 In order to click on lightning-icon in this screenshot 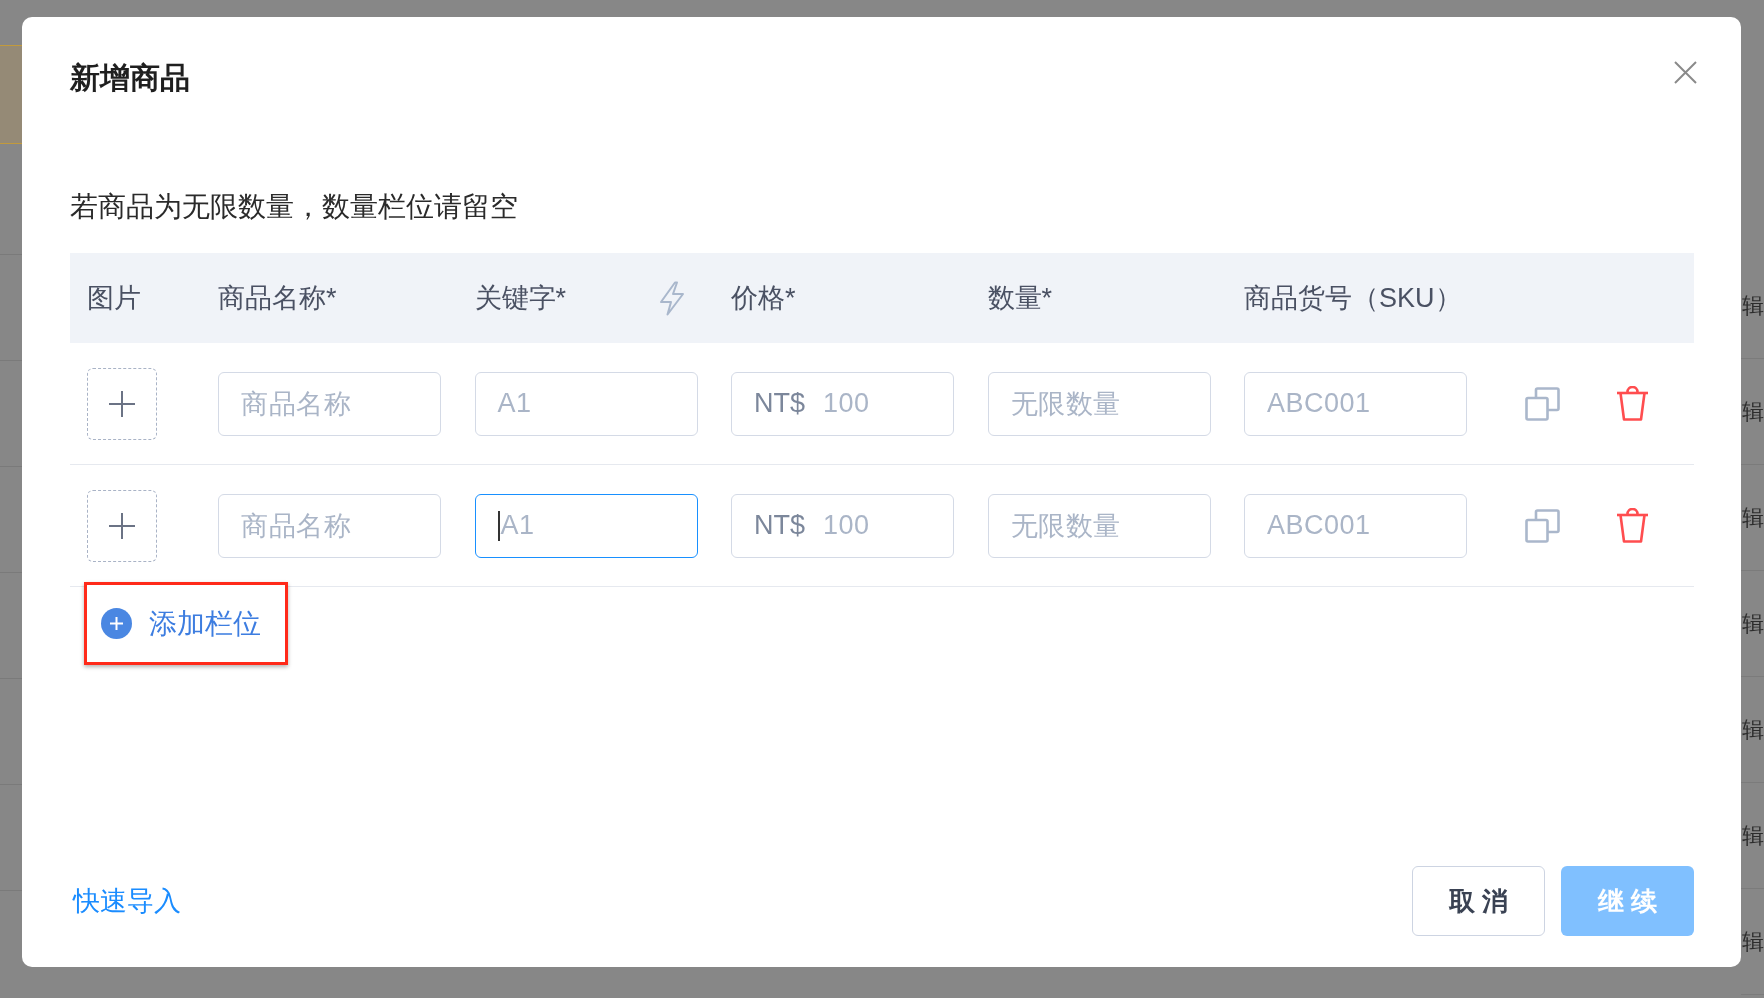, I will do `click(671, 298)`.